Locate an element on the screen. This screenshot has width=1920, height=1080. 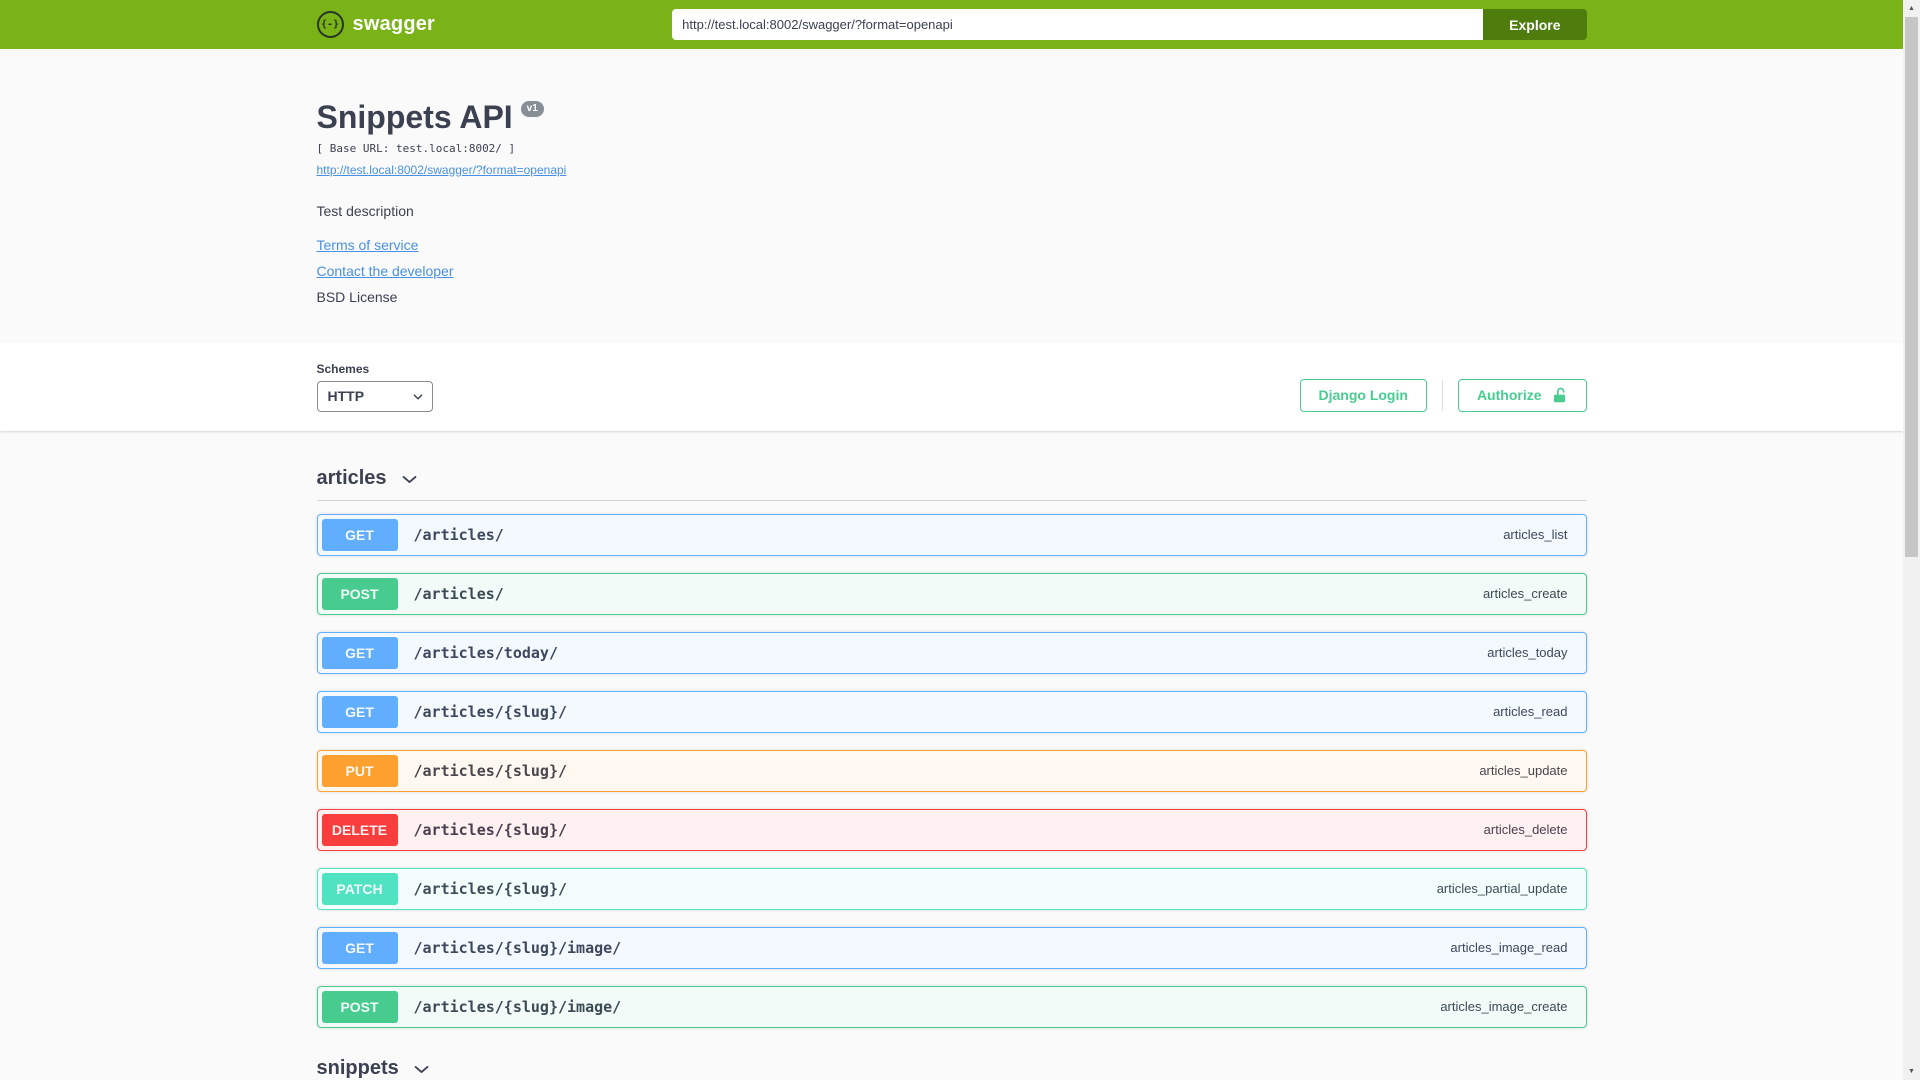
schemes-label: Schemes is located at coordinates (343, 368).